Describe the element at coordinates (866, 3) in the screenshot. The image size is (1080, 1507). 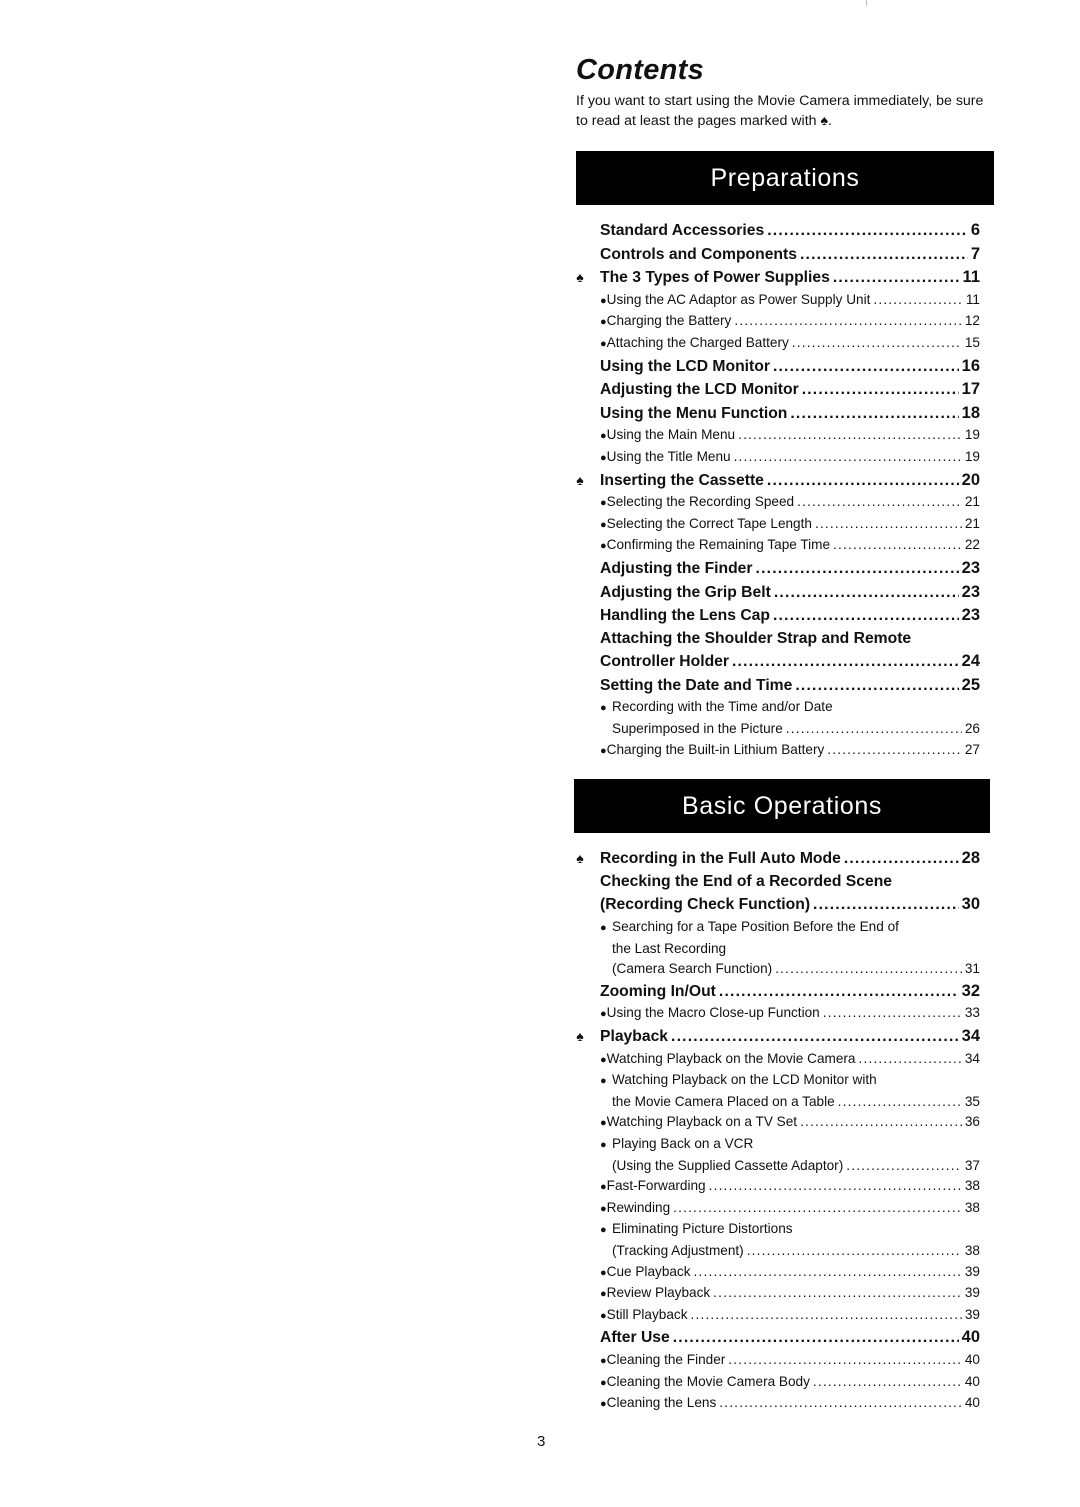
I see `scan-artifact` at that location.